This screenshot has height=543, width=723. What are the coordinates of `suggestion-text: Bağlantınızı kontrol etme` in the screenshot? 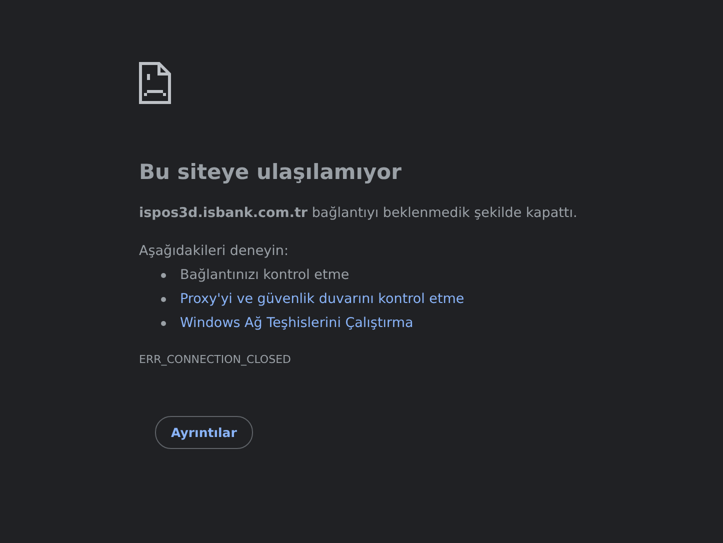 It's located at (265, 275).